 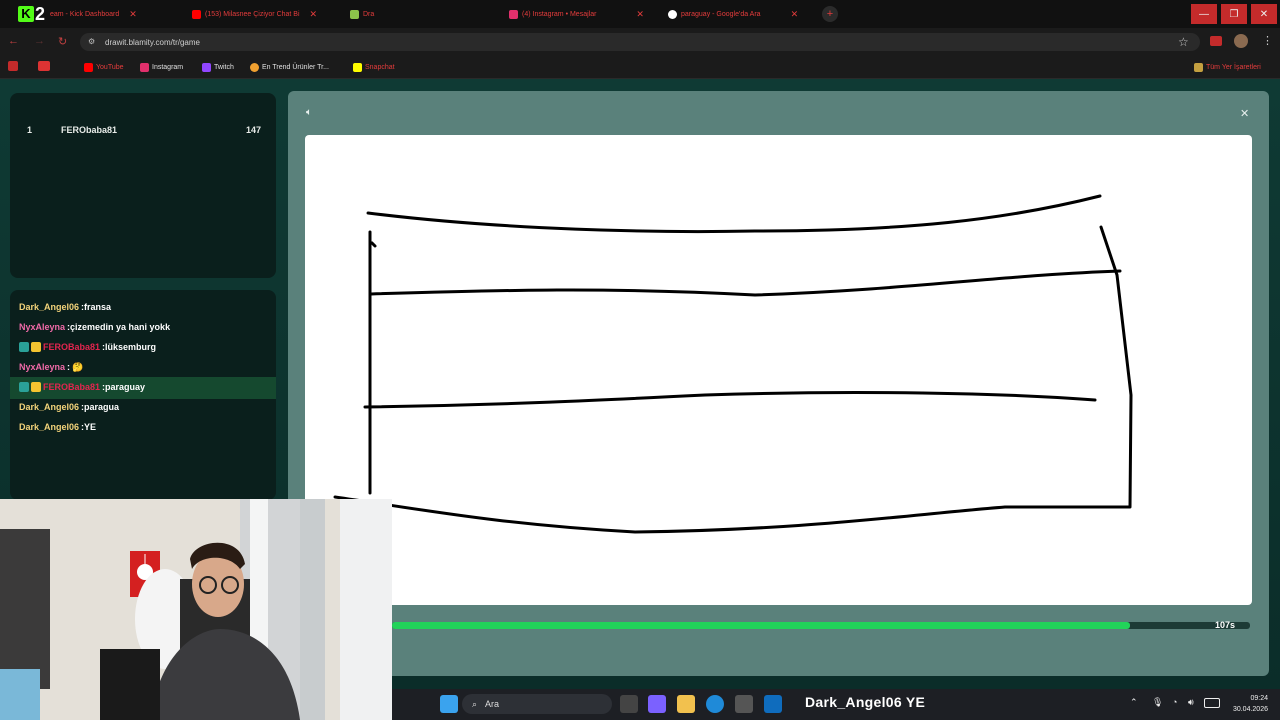 What do you see at coordinates (78, 366) in the screenshot?
I see `thinking-emoji-icon: 🤔` at bounding box center [78, 366].